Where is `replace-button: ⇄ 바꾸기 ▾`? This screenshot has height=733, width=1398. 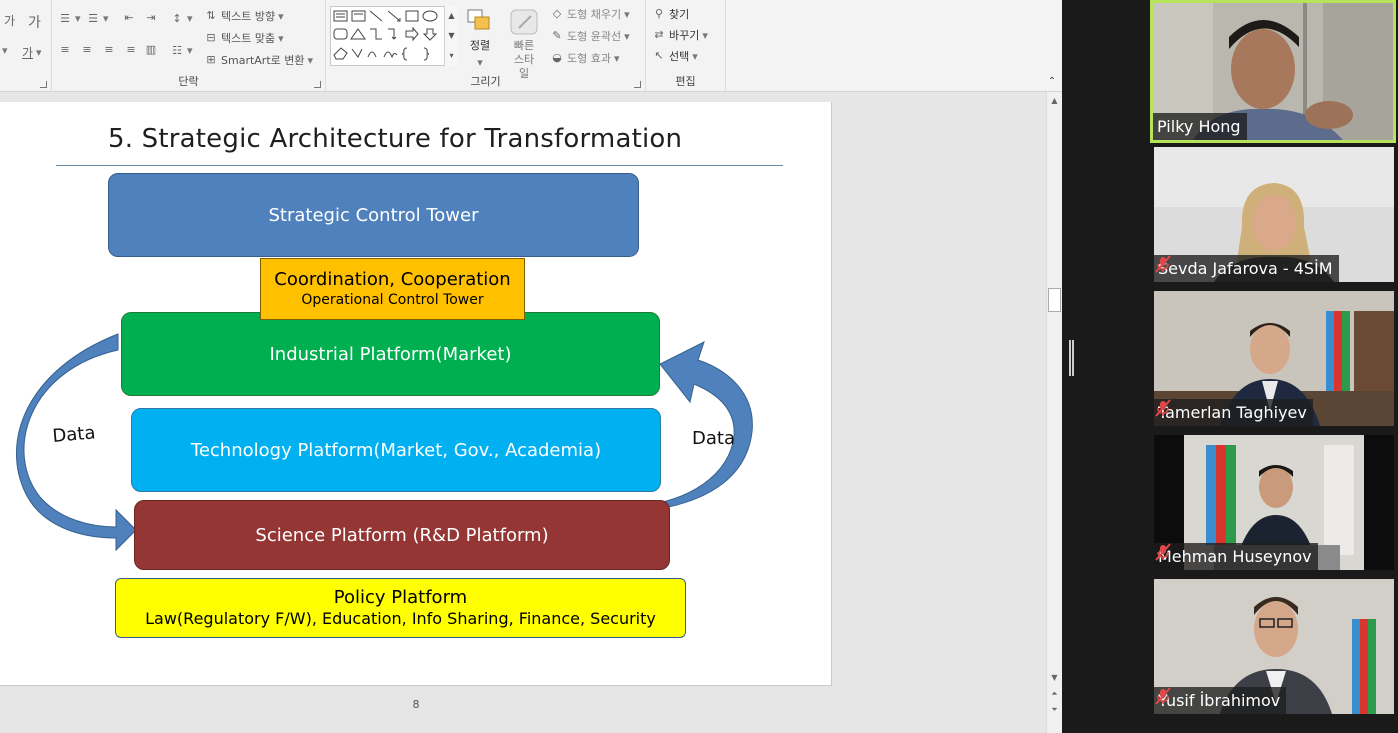
replace-button: ⇄ 바꾸기 ▾ is located at coordinates (680, 35).